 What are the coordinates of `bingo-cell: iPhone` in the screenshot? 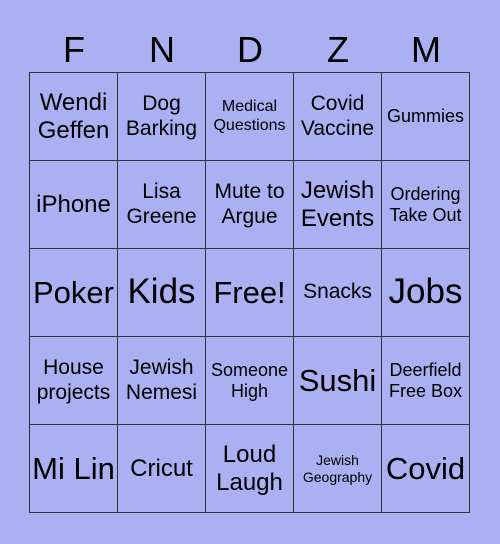 It's located at (73, 204).